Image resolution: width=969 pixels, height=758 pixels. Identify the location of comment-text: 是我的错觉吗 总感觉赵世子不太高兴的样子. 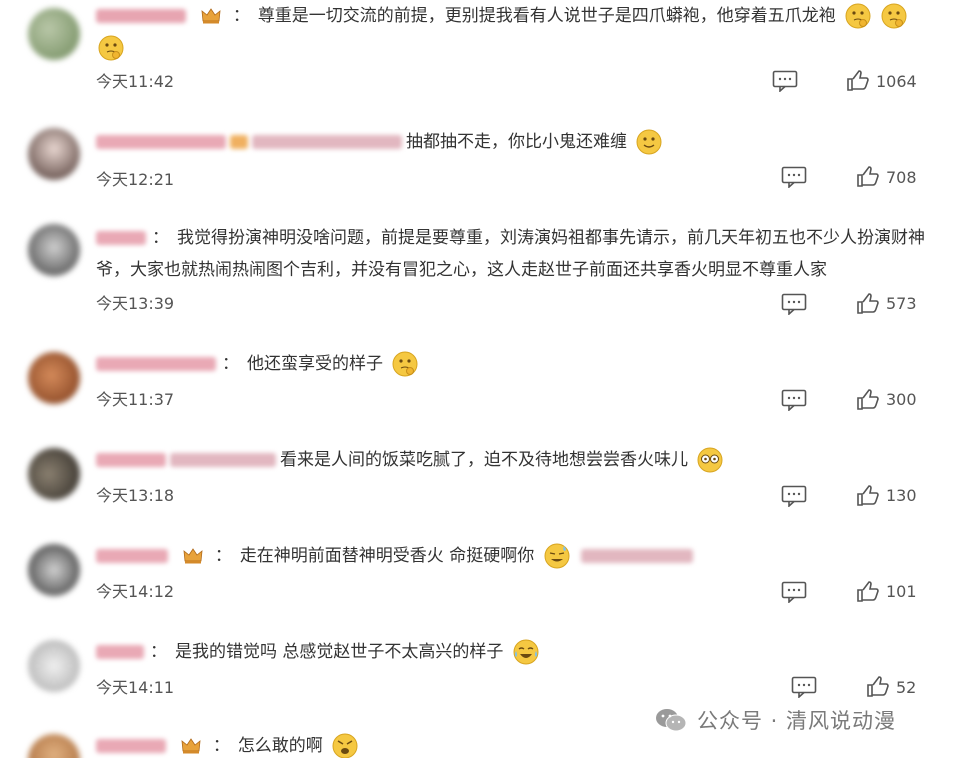
(339, 652).